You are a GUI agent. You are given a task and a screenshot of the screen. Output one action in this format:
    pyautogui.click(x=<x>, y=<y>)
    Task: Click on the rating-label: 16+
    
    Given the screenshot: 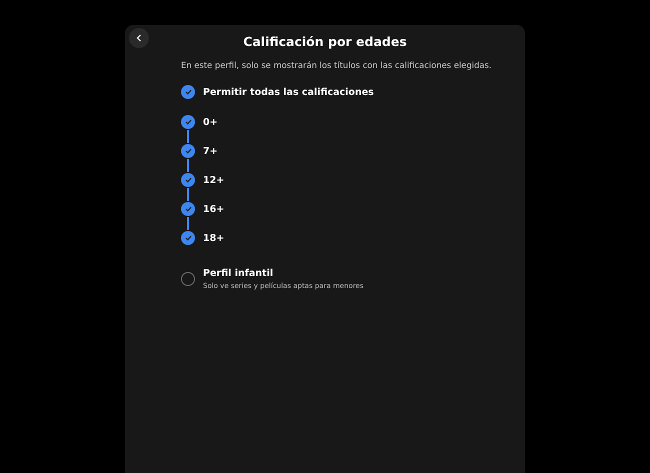 What is the action you would take?
    pyautogui.click(x=213, y=209)
    